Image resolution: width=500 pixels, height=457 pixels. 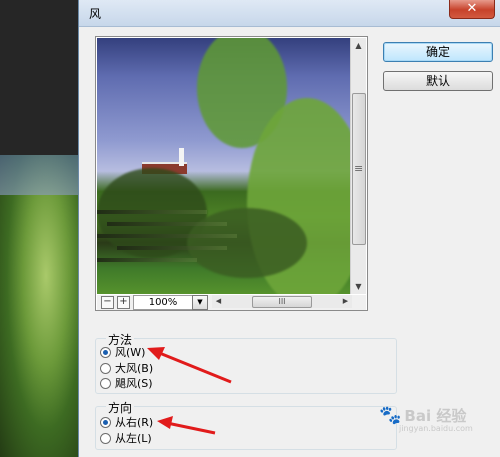 I want to click on annotation-arrow-direction, so click(x=186, y=425).